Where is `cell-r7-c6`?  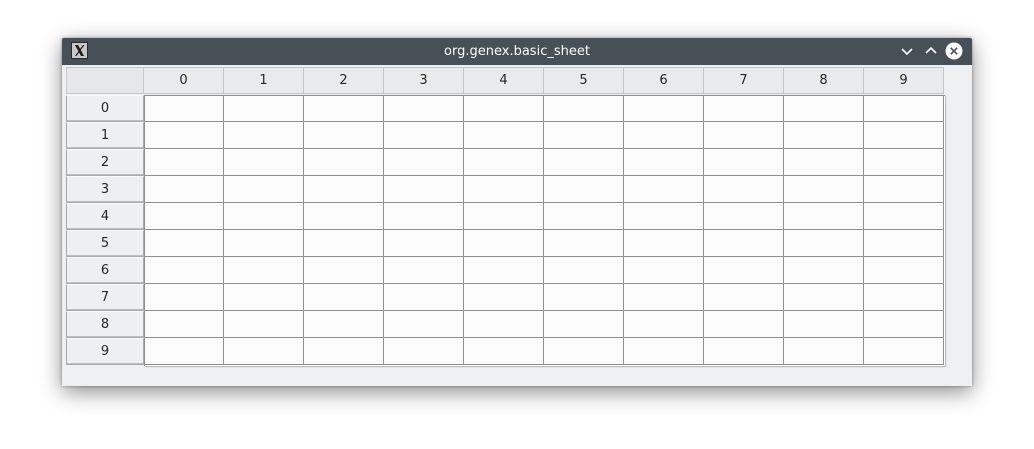 cell-r7-c6 is located at coordinates (664, 297).